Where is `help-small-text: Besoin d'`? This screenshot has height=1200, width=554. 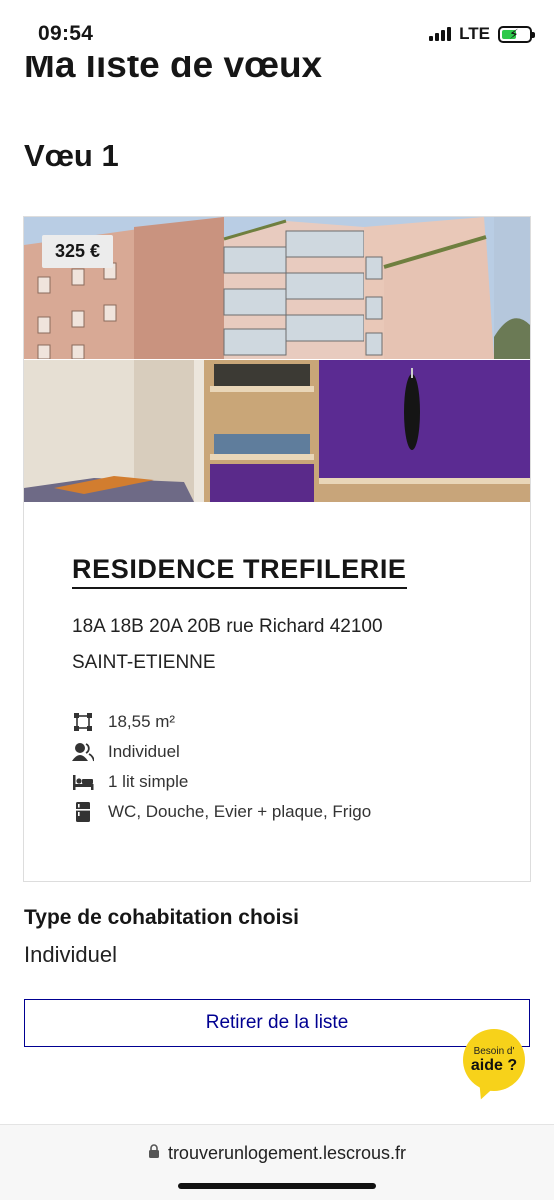
help-small-text: Besoin d' is located at coordinates (494, 1051).